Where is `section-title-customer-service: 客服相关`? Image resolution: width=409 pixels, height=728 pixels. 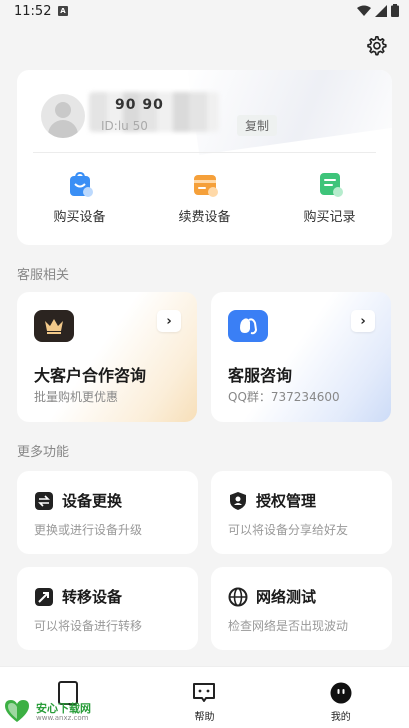
section-title-customer-service: 客服相关 is located at coordinates (43, 275).